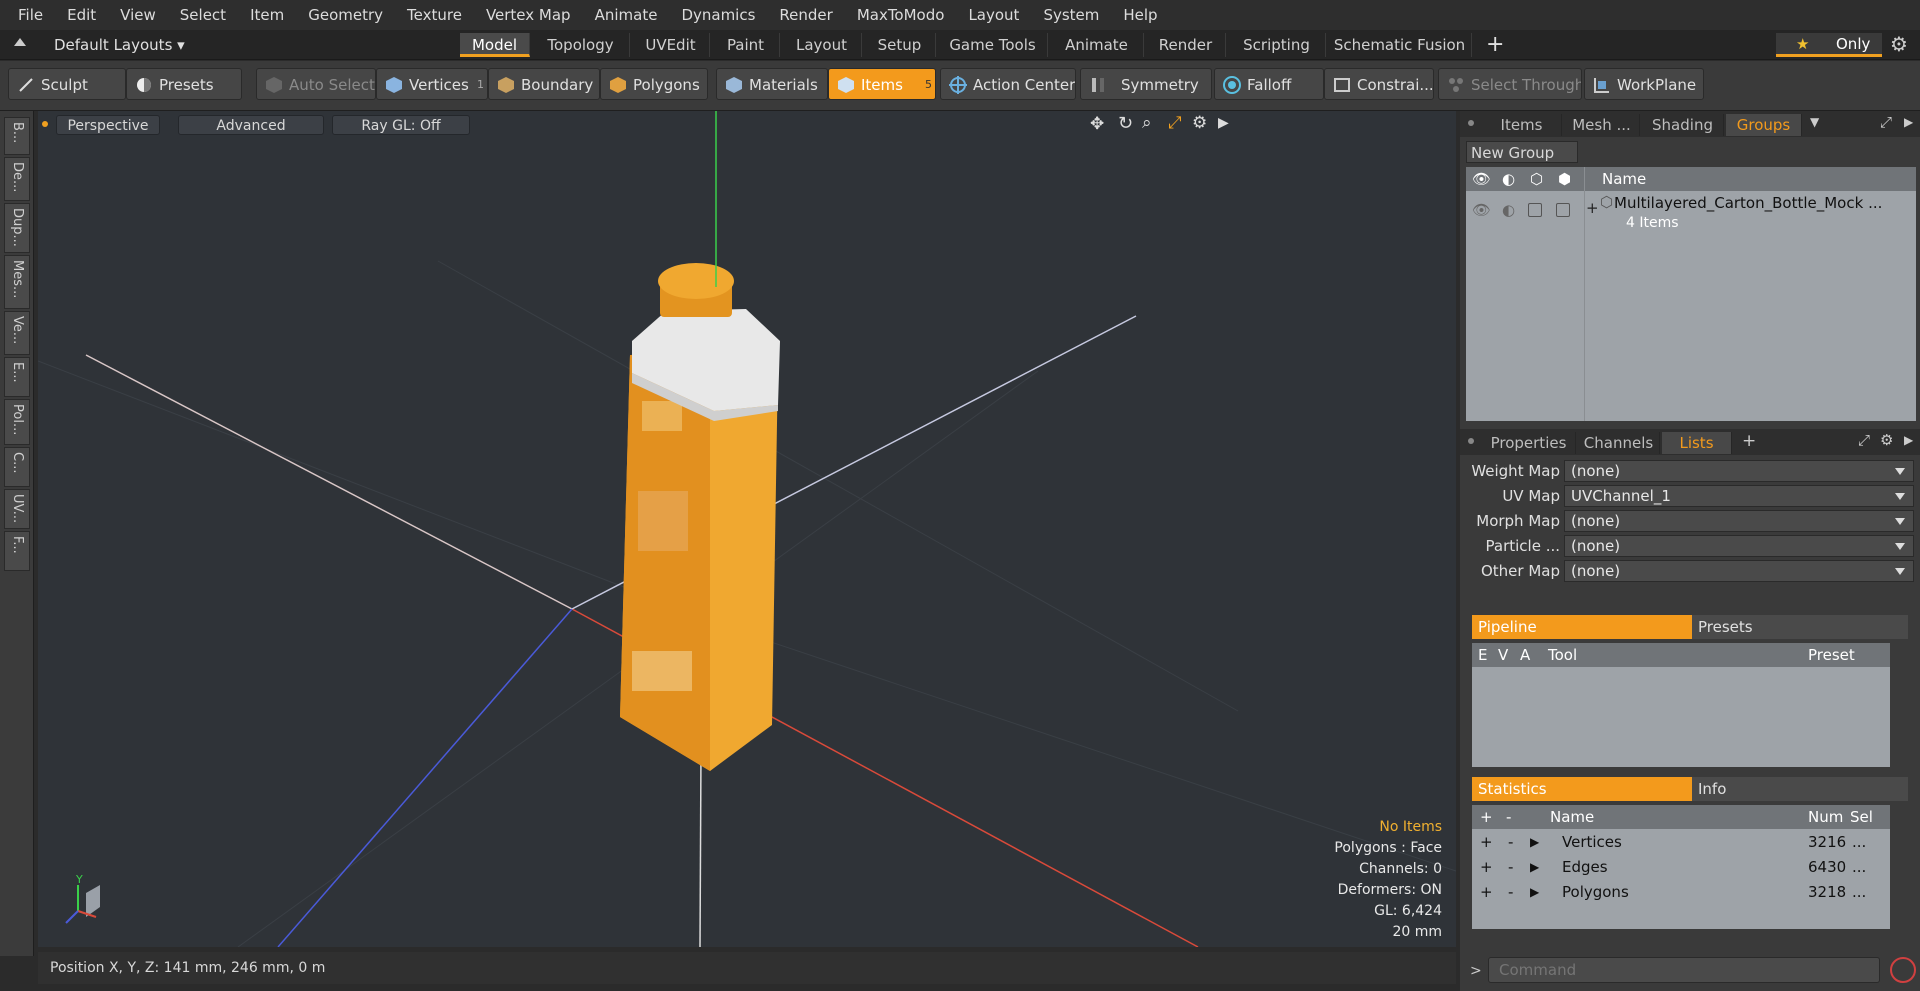 The image size is (1920, 991). What do you see at coordinates (1008, 84) in the screenshot?
I see `action-center-button: Action Center` at bounding box center [1008, 84].